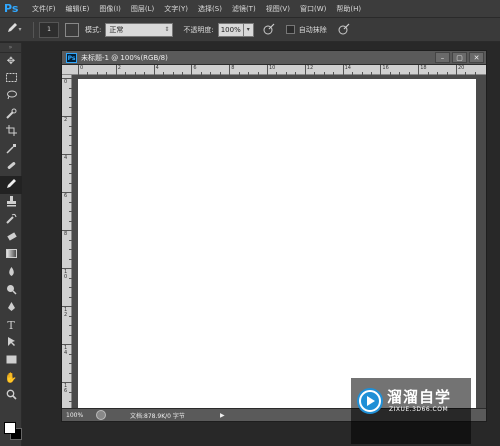 The image size is (500, 446). Describe the element at coordinates (442, 57) in the screenshot. I see `minimize-icon: –` at that location.